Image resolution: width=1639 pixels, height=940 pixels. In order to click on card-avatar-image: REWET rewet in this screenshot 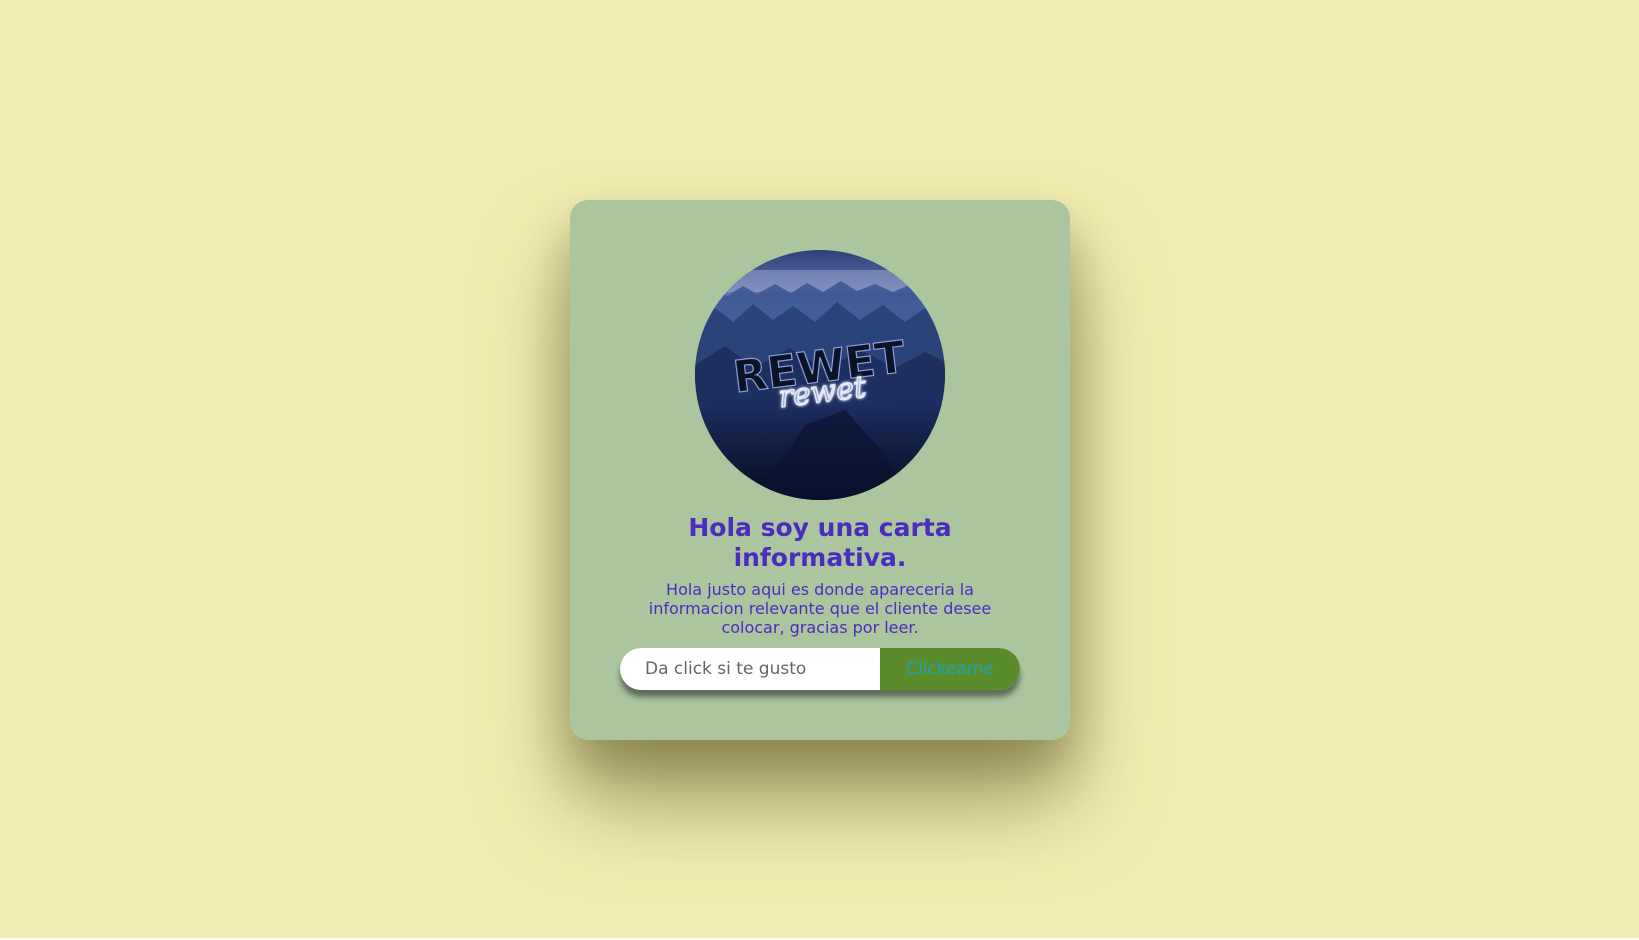, I will do `click(820, 375)`.